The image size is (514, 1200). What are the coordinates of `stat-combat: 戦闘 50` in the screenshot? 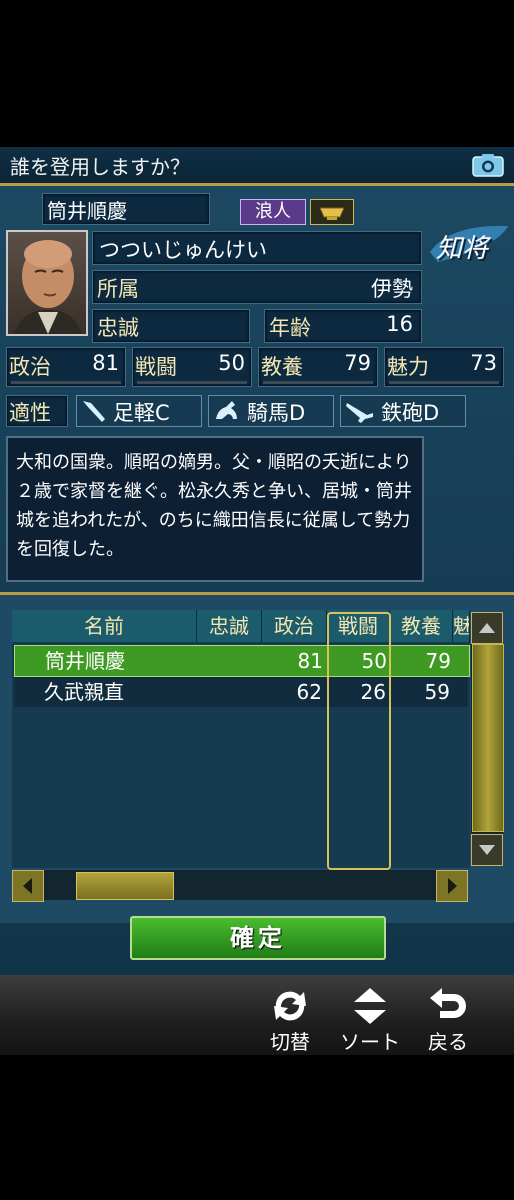 It's located at (192, 367).